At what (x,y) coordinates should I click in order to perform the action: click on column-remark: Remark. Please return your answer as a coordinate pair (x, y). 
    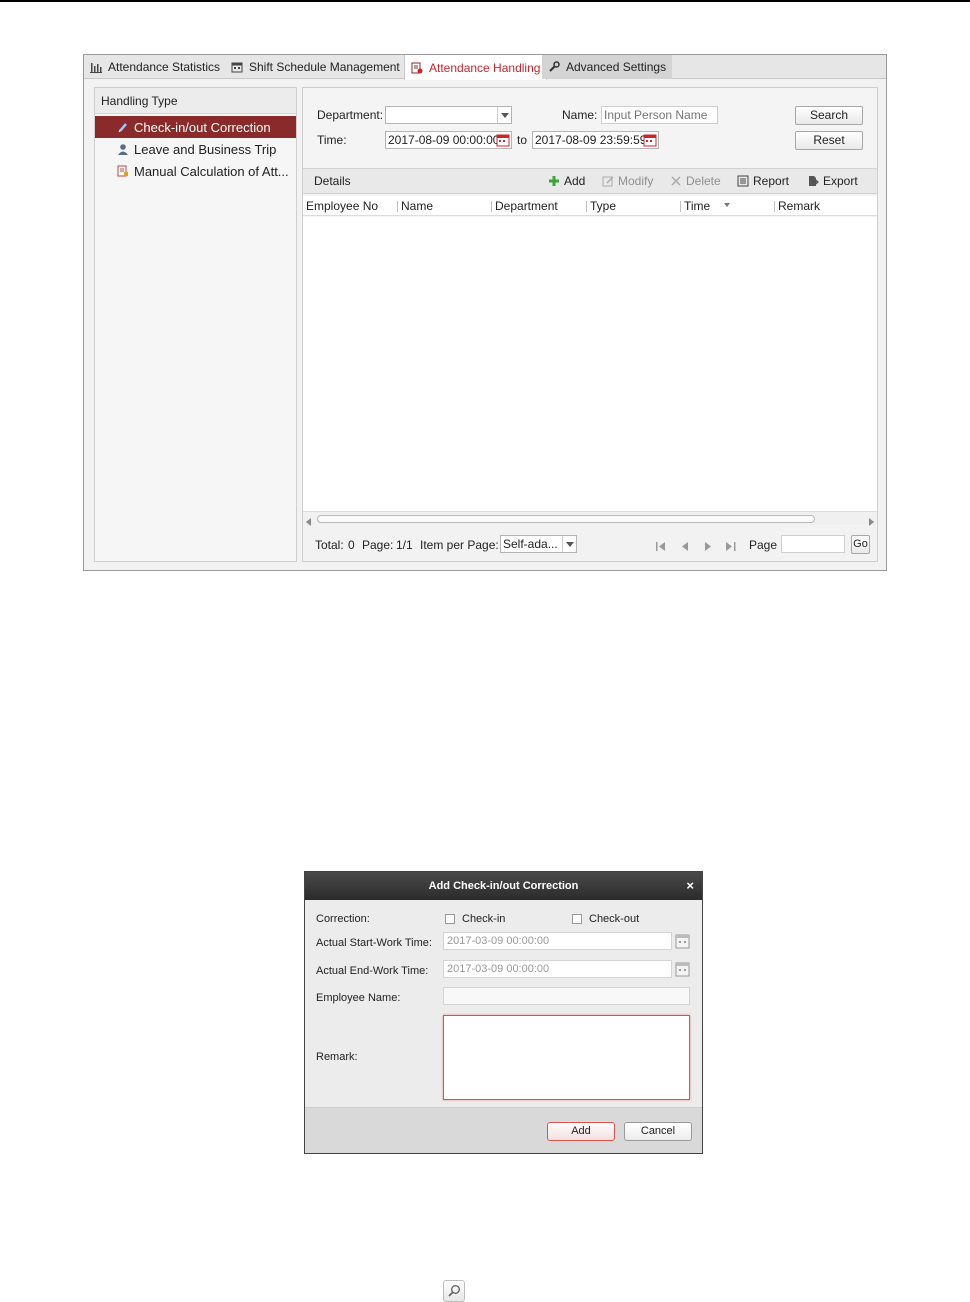
    Looking at the image, I should click on (799, 206).